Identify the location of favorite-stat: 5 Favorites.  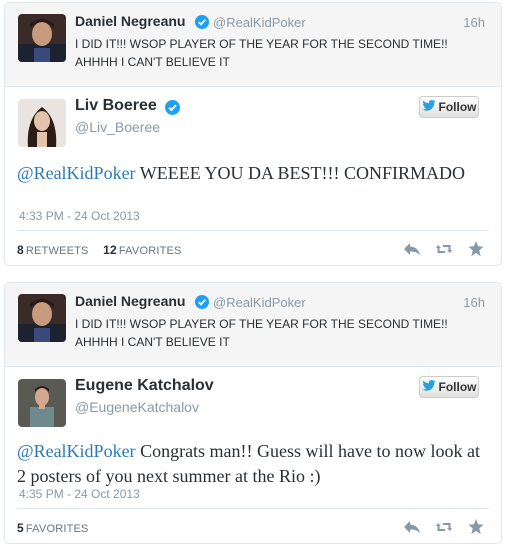
(53, 528).